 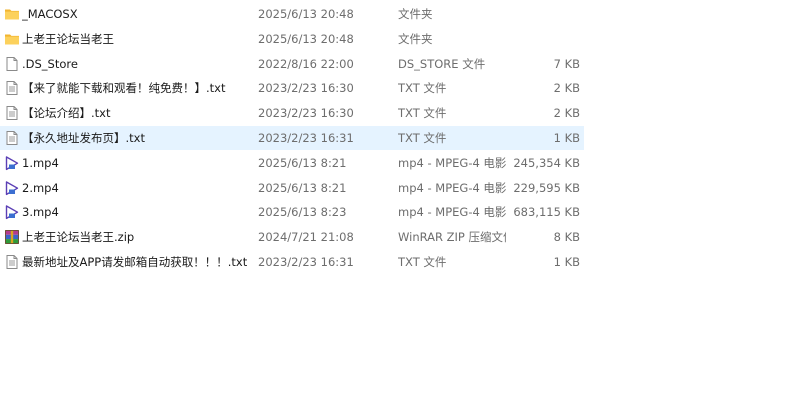 What do you see at coordinates (452, 237) in the screenshot?
I see `file-type: WinRAR ZIP 压缩文件` at bounding box center [452, 237].